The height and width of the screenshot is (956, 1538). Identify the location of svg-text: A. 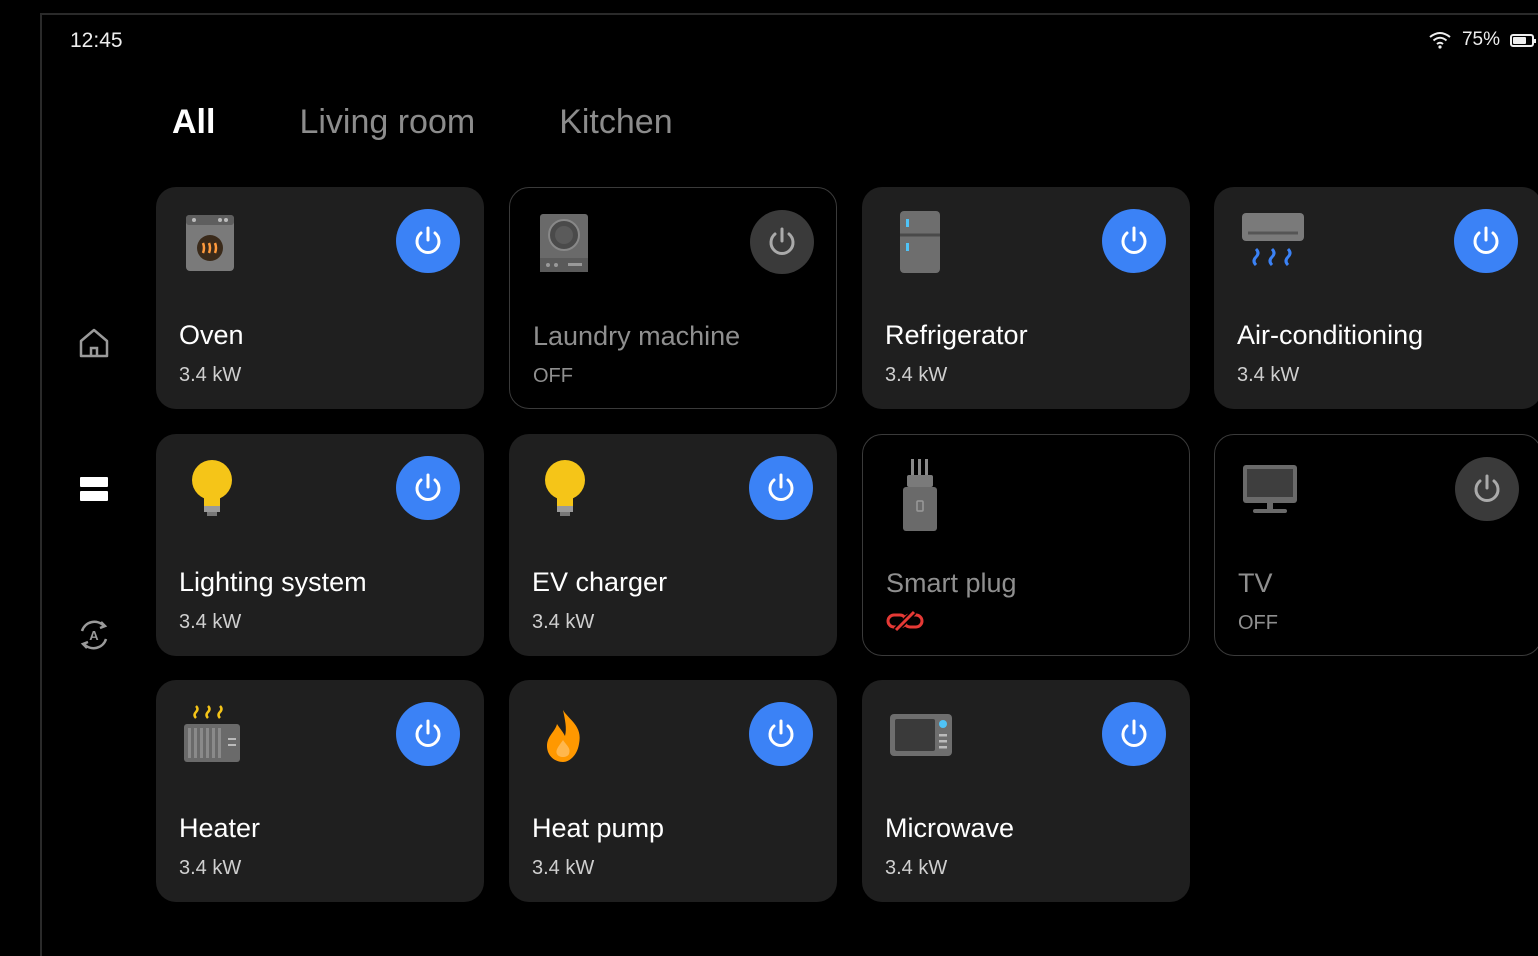
(94, 635).